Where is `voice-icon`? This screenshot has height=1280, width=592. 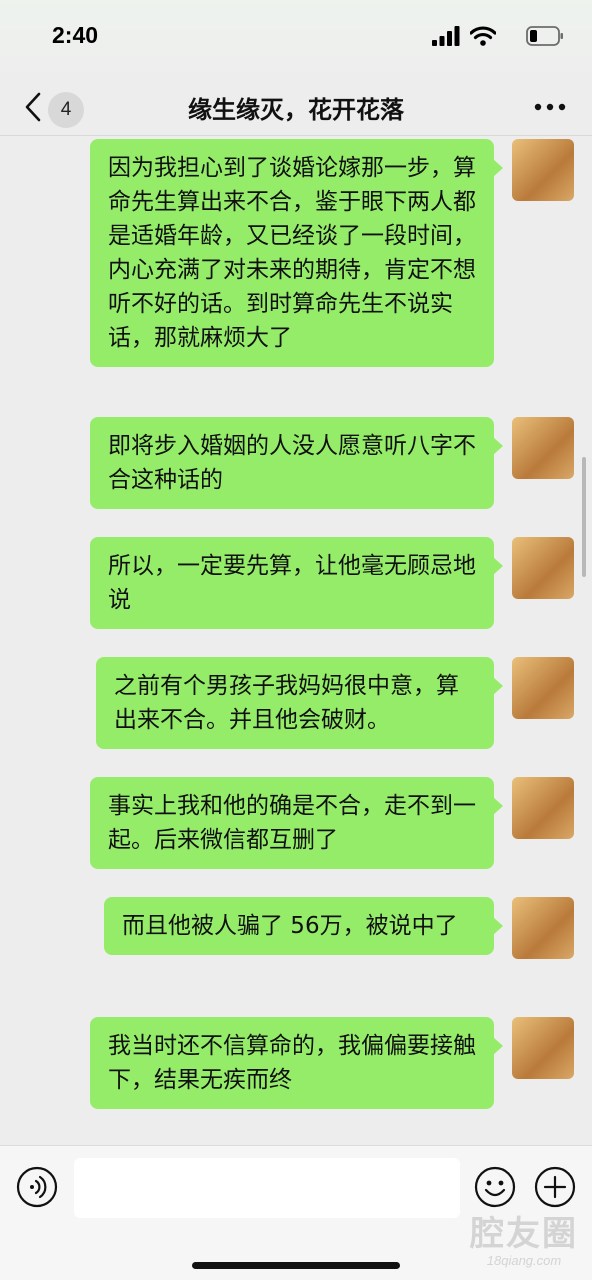
voice-icon is located at coordinates (37, 1187).